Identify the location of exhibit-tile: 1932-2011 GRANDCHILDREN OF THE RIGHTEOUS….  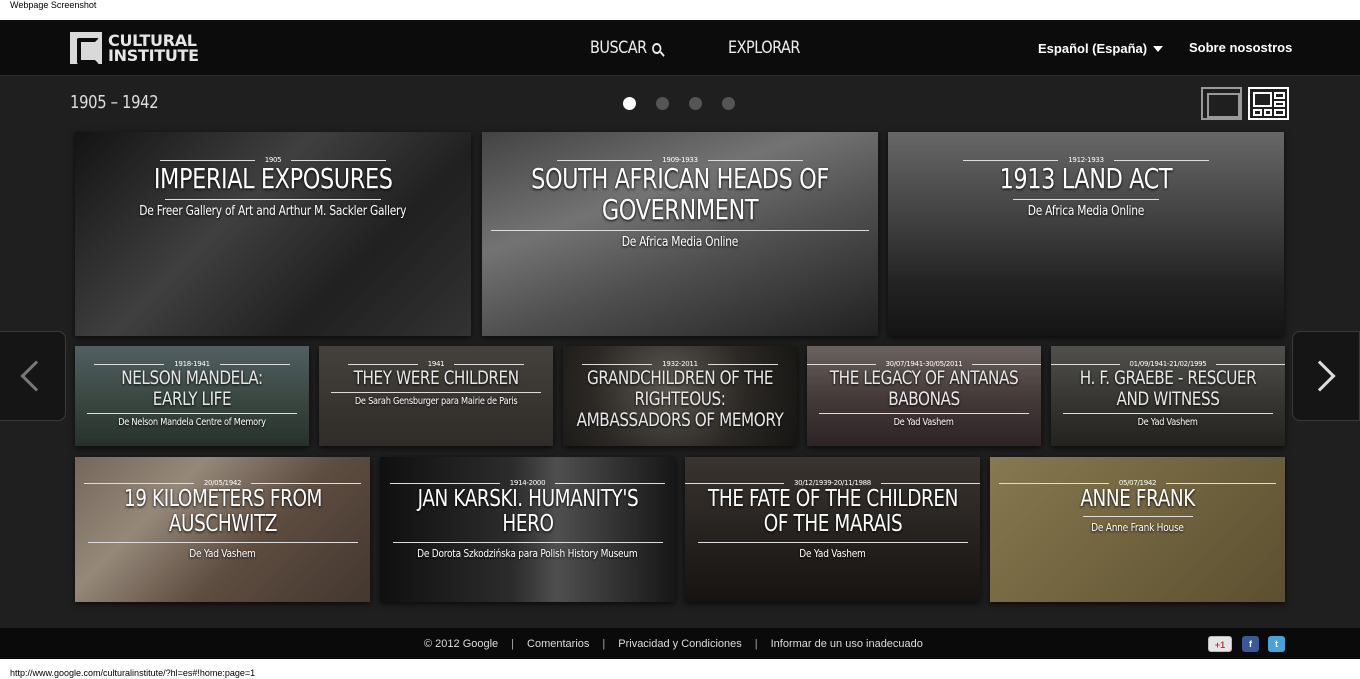
(680, 396).